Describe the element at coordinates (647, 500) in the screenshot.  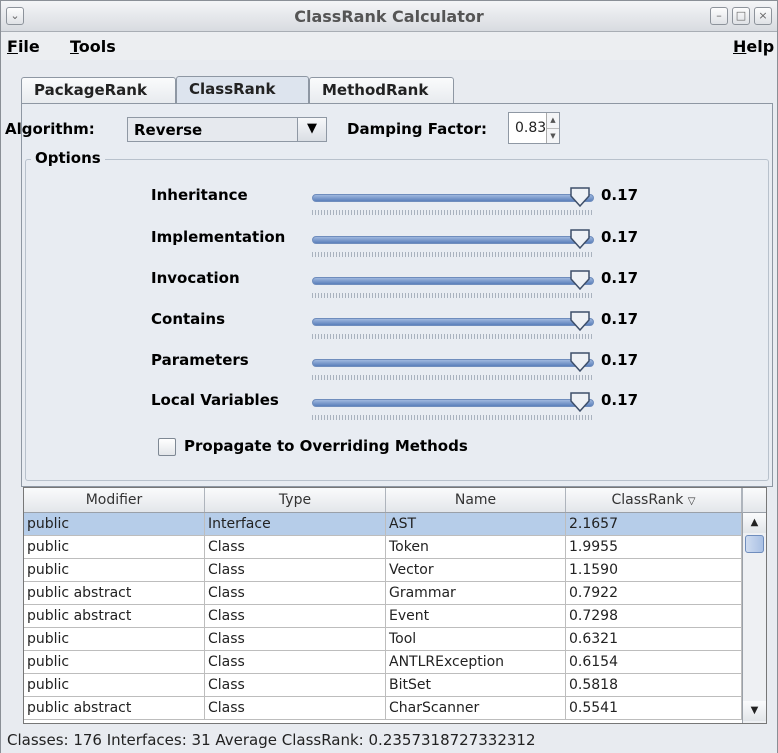
I see `column-header-label: ClassRank` at that location.